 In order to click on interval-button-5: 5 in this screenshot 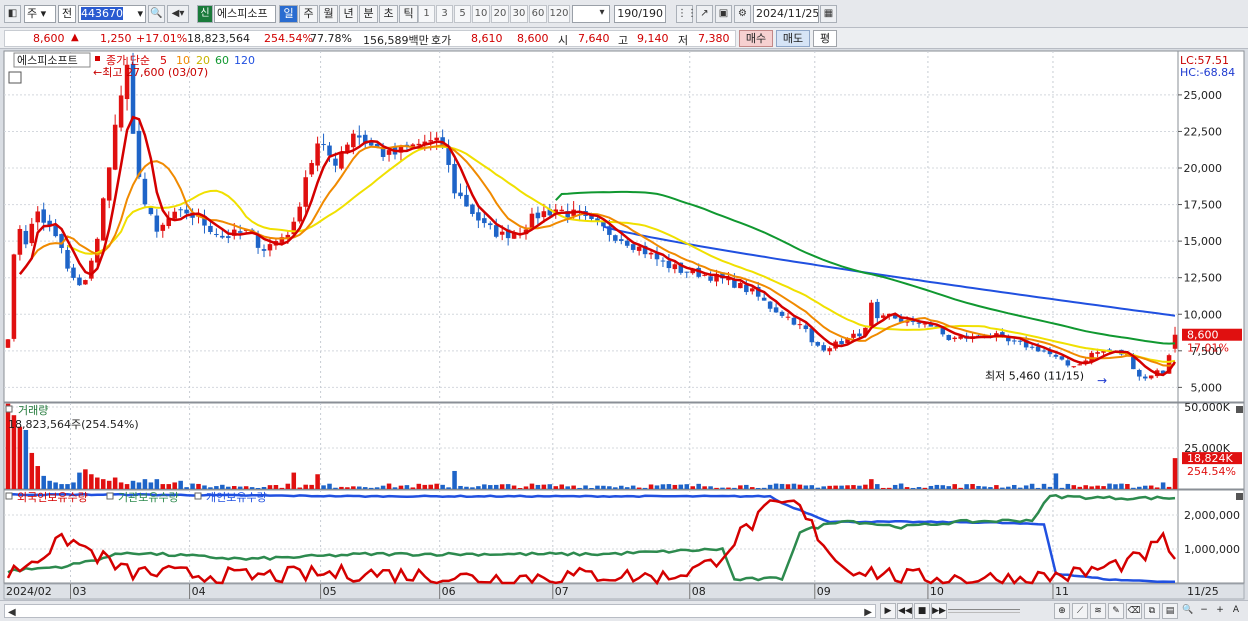, I will do `click(462, 14)`.